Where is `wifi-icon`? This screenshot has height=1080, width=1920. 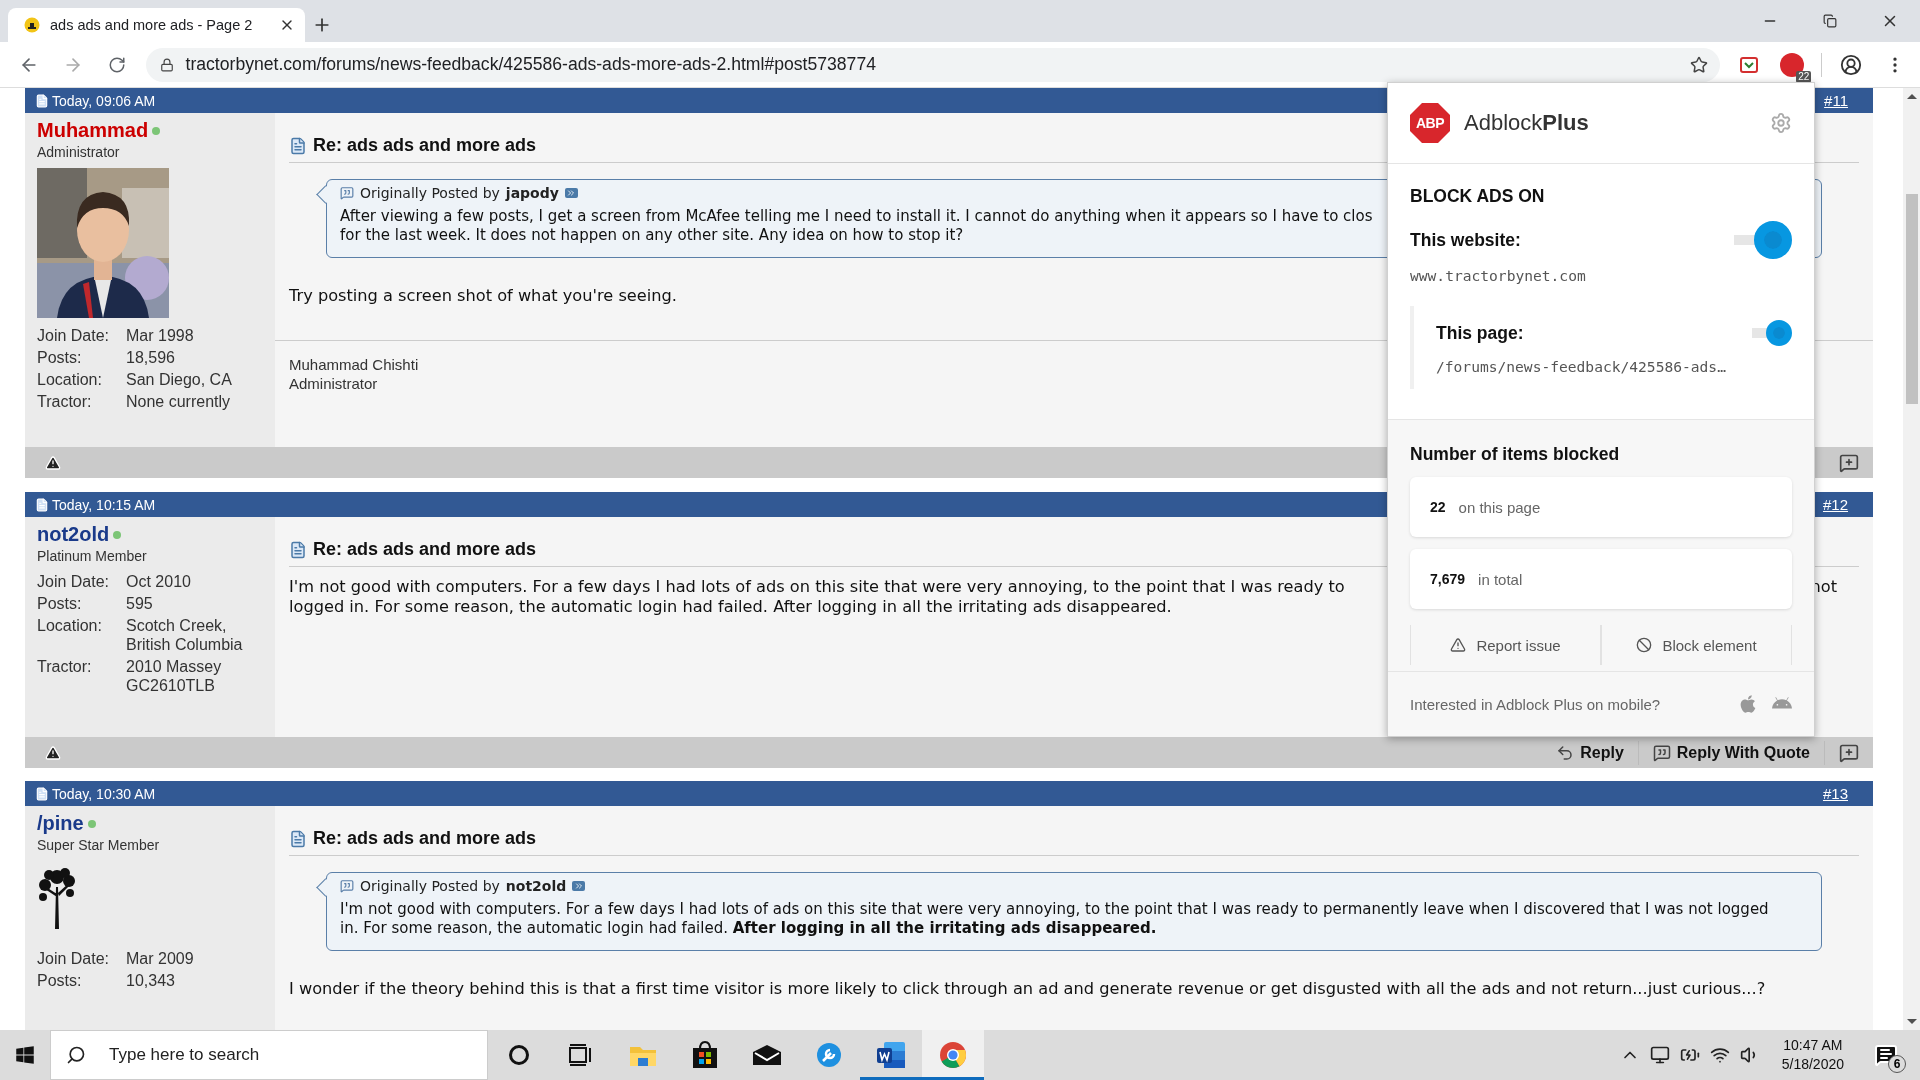 wifi-icon is located at coordinates (1719, 1055).